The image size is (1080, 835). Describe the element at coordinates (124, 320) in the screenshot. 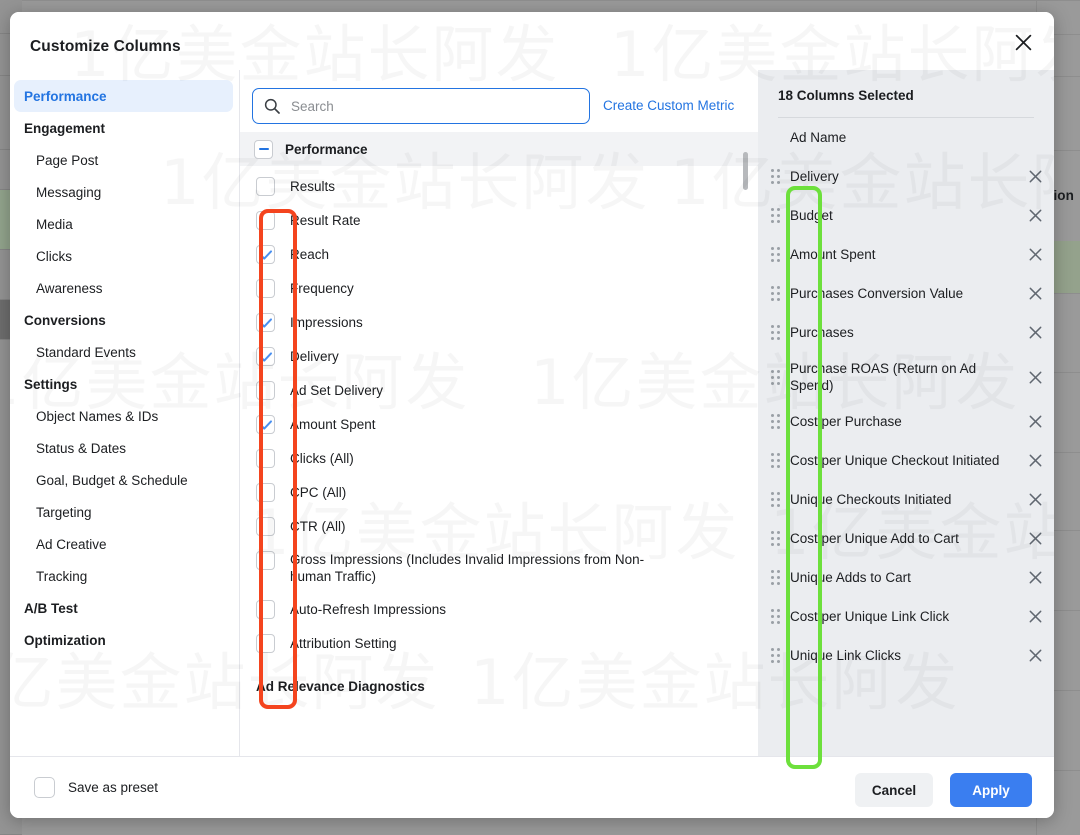

I see `sidebar-item-conversions: Conversions` at that location.